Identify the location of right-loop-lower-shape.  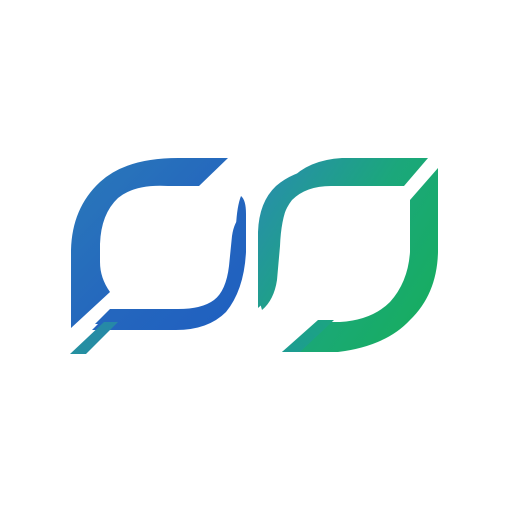
(360, 260).